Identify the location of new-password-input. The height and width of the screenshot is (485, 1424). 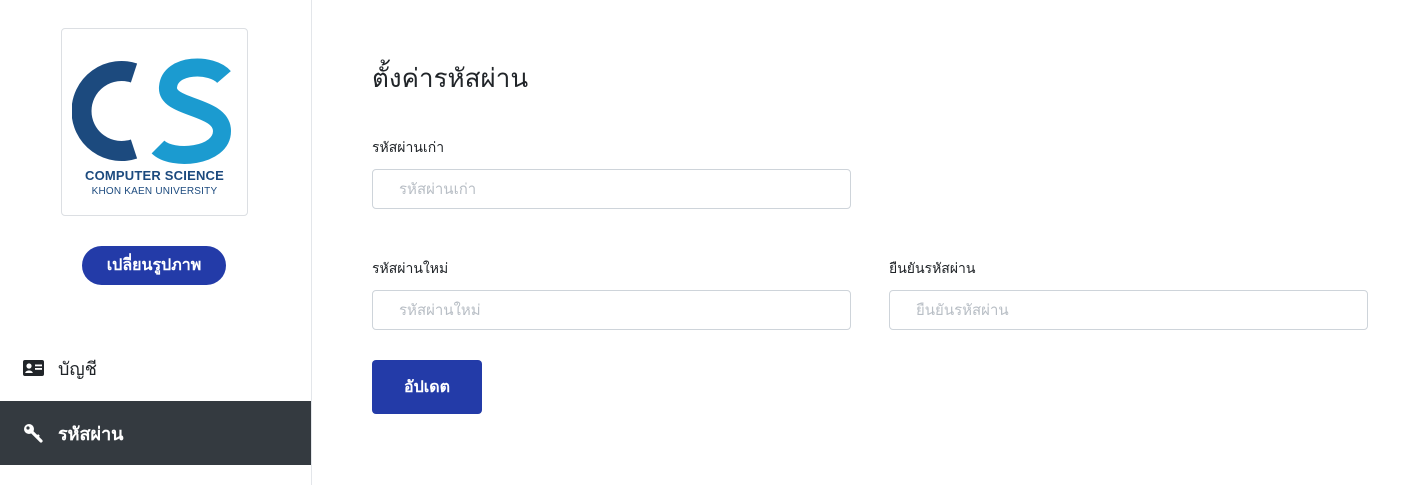
(611, 310).